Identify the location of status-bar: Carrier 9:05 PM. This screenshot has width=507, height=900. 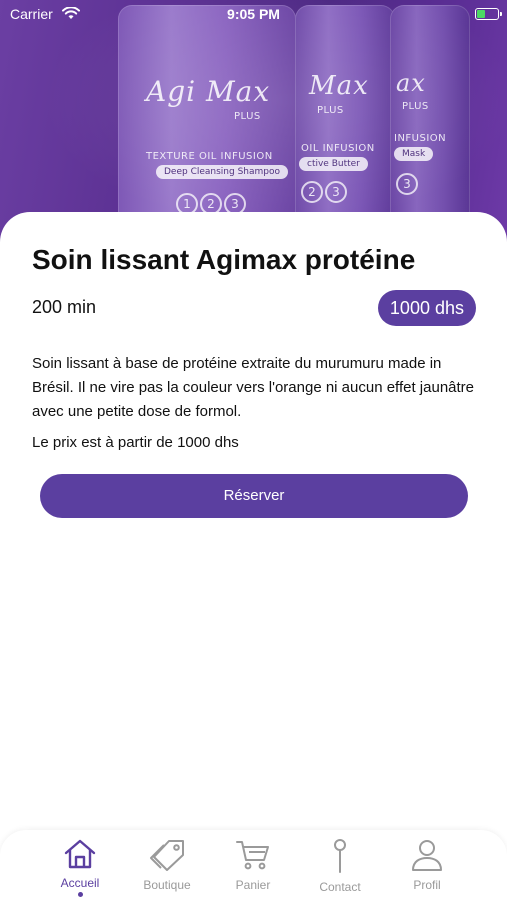
(253, 14).